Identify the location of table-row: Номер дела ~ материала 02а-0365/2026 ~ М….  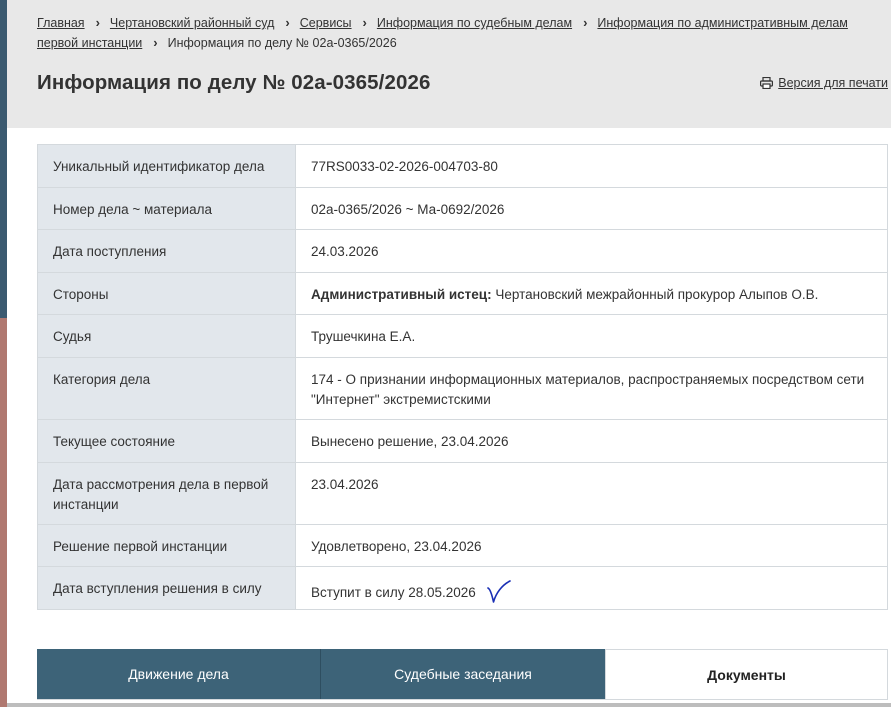
(462, 208).